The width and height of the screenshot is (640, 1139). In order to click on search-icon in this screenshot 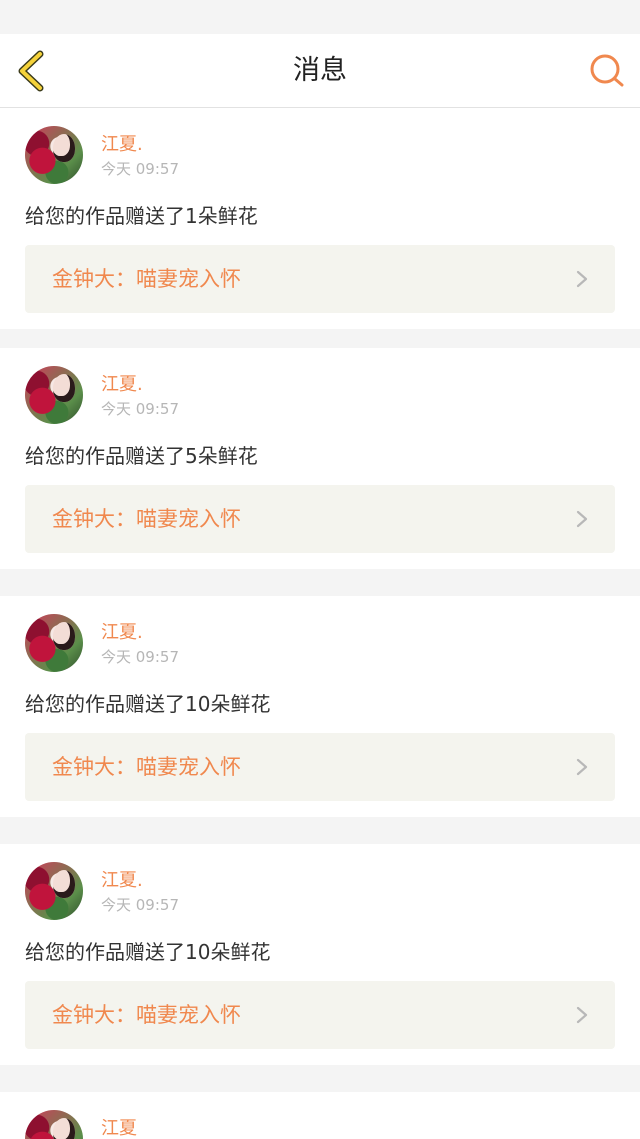, I will do `click(607, 70)`.